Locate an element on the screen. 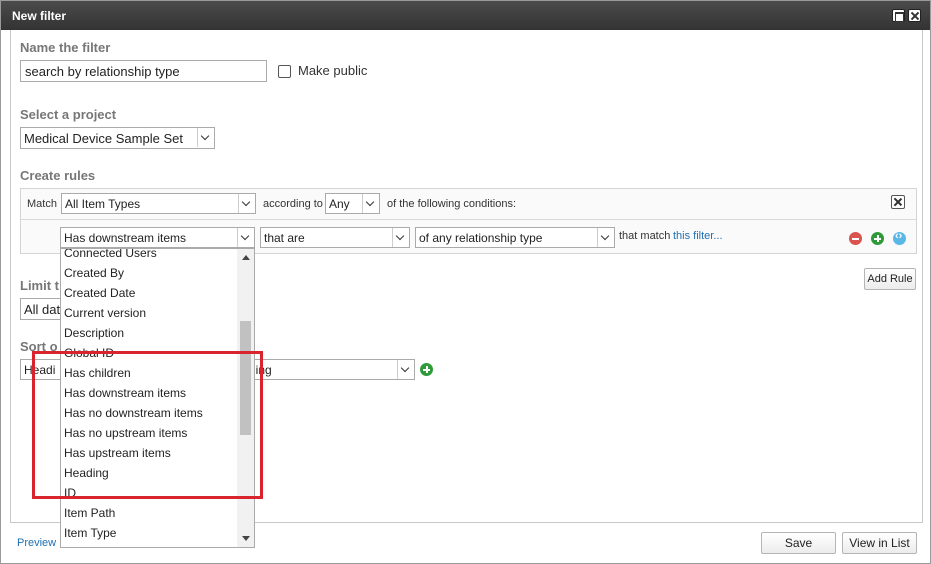 The width and height of the screenshot is (931, 564). make-public-label: Make public is located at coordinates (333, 70).